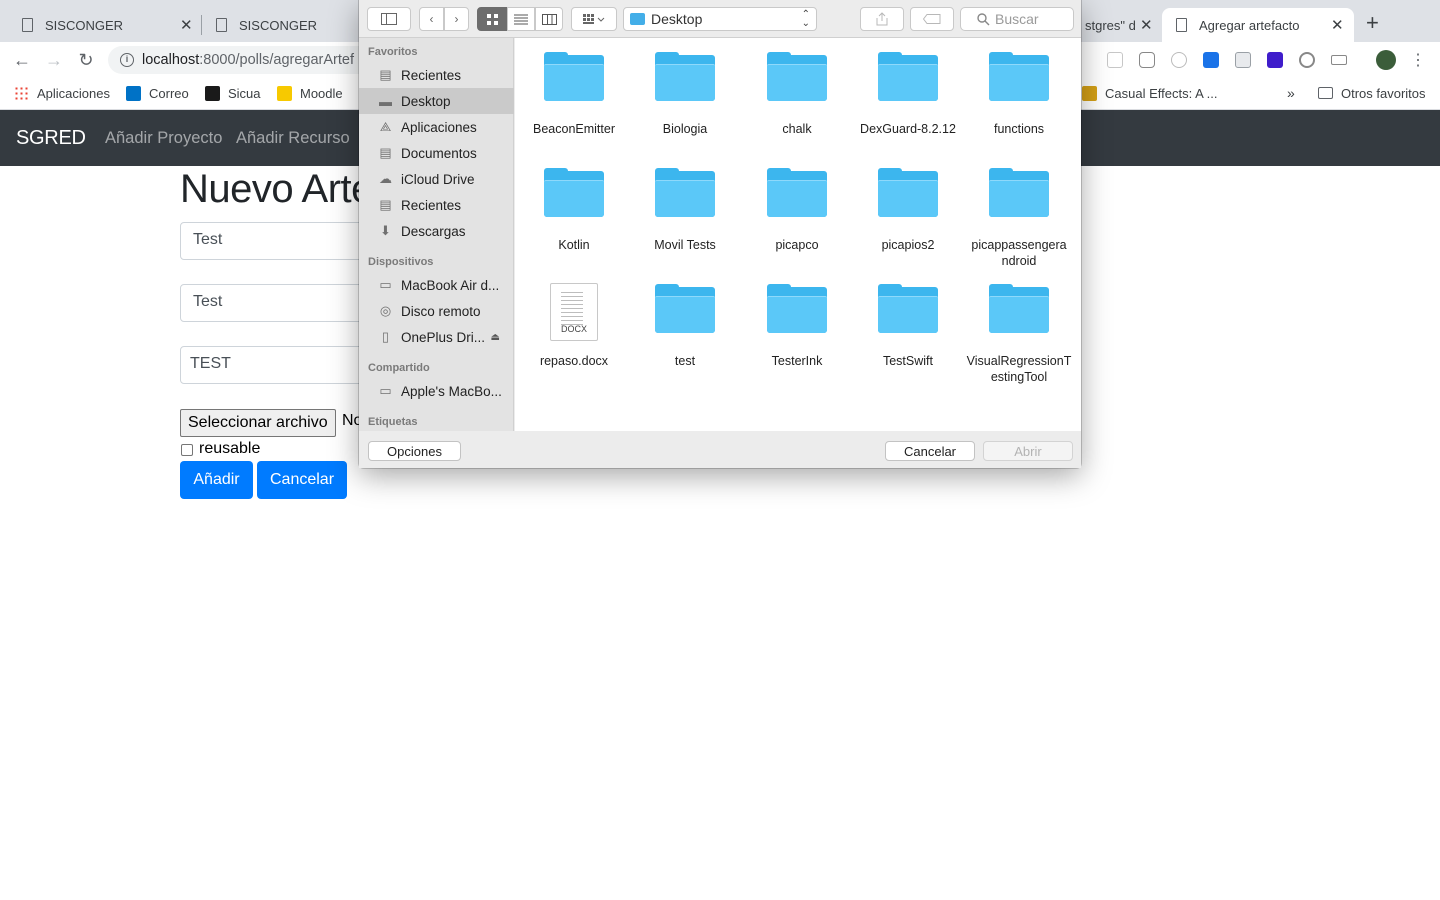 The image size is (1440, 900). Describe the element at coordinates (86, 60) in the screenshot. I see `reload-icon: ↻` at that location.